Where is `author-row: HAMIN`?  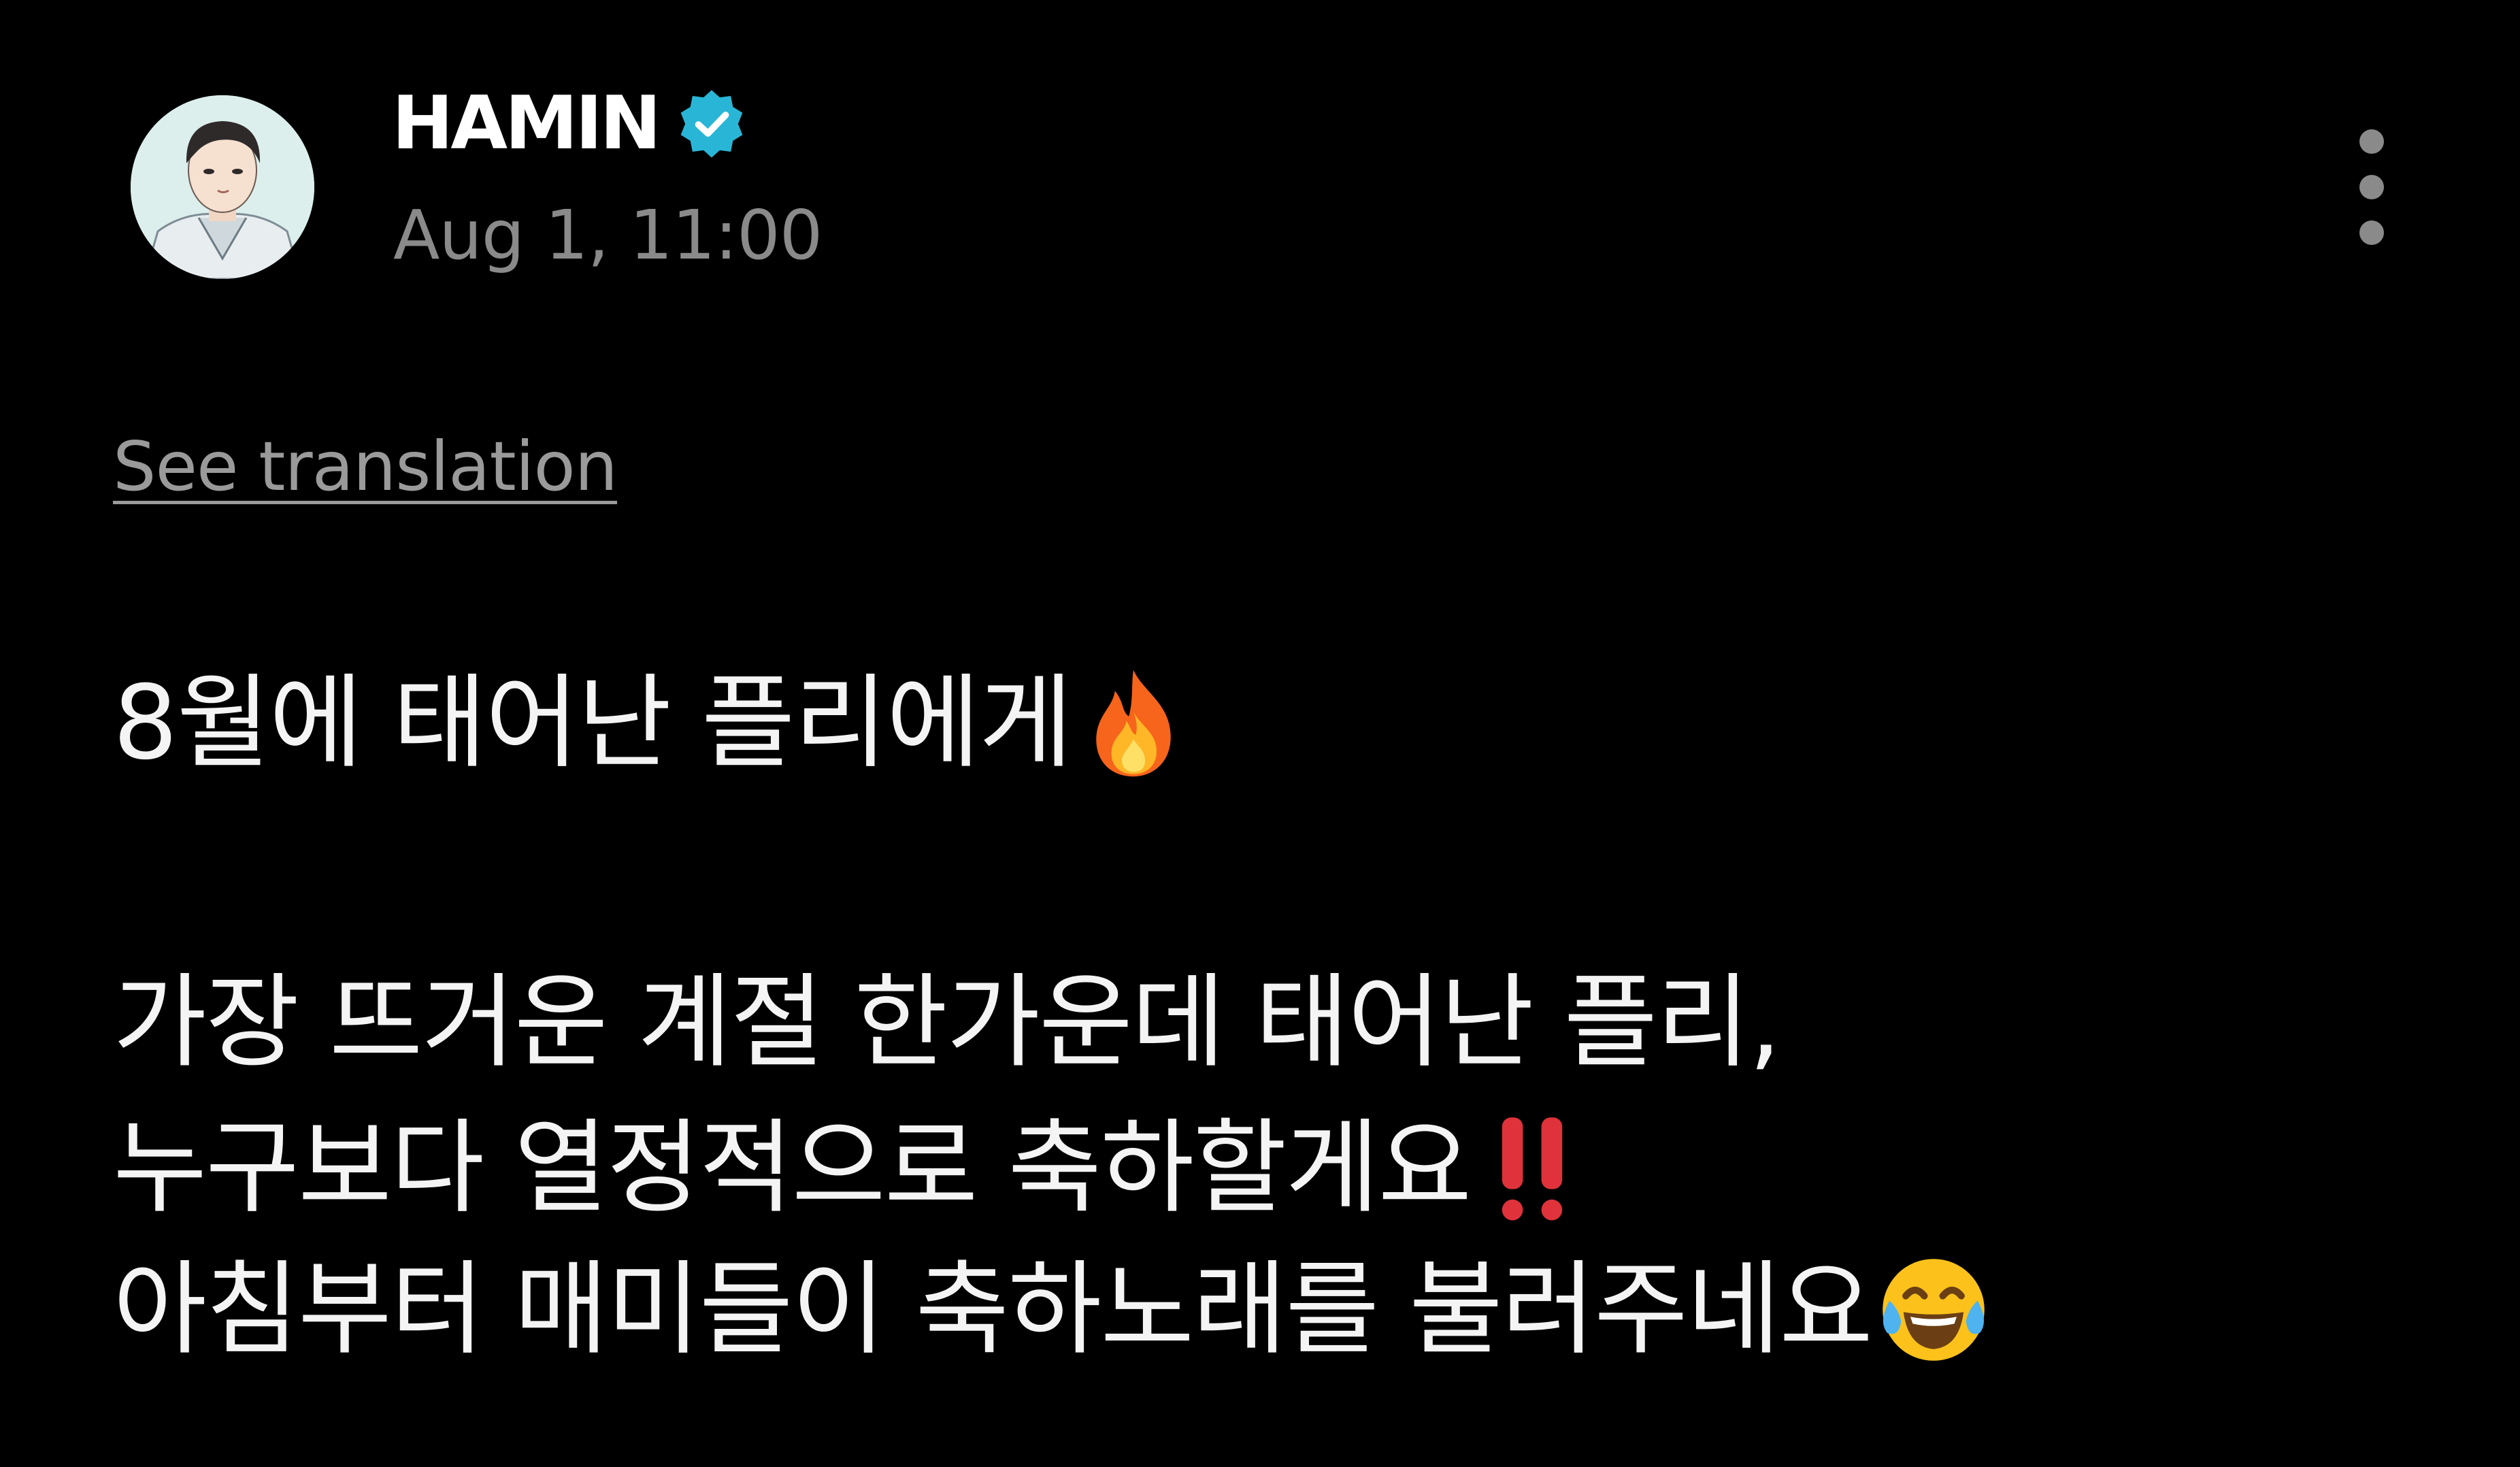
author-row: HAMIN is located at coordinates (570, 123).